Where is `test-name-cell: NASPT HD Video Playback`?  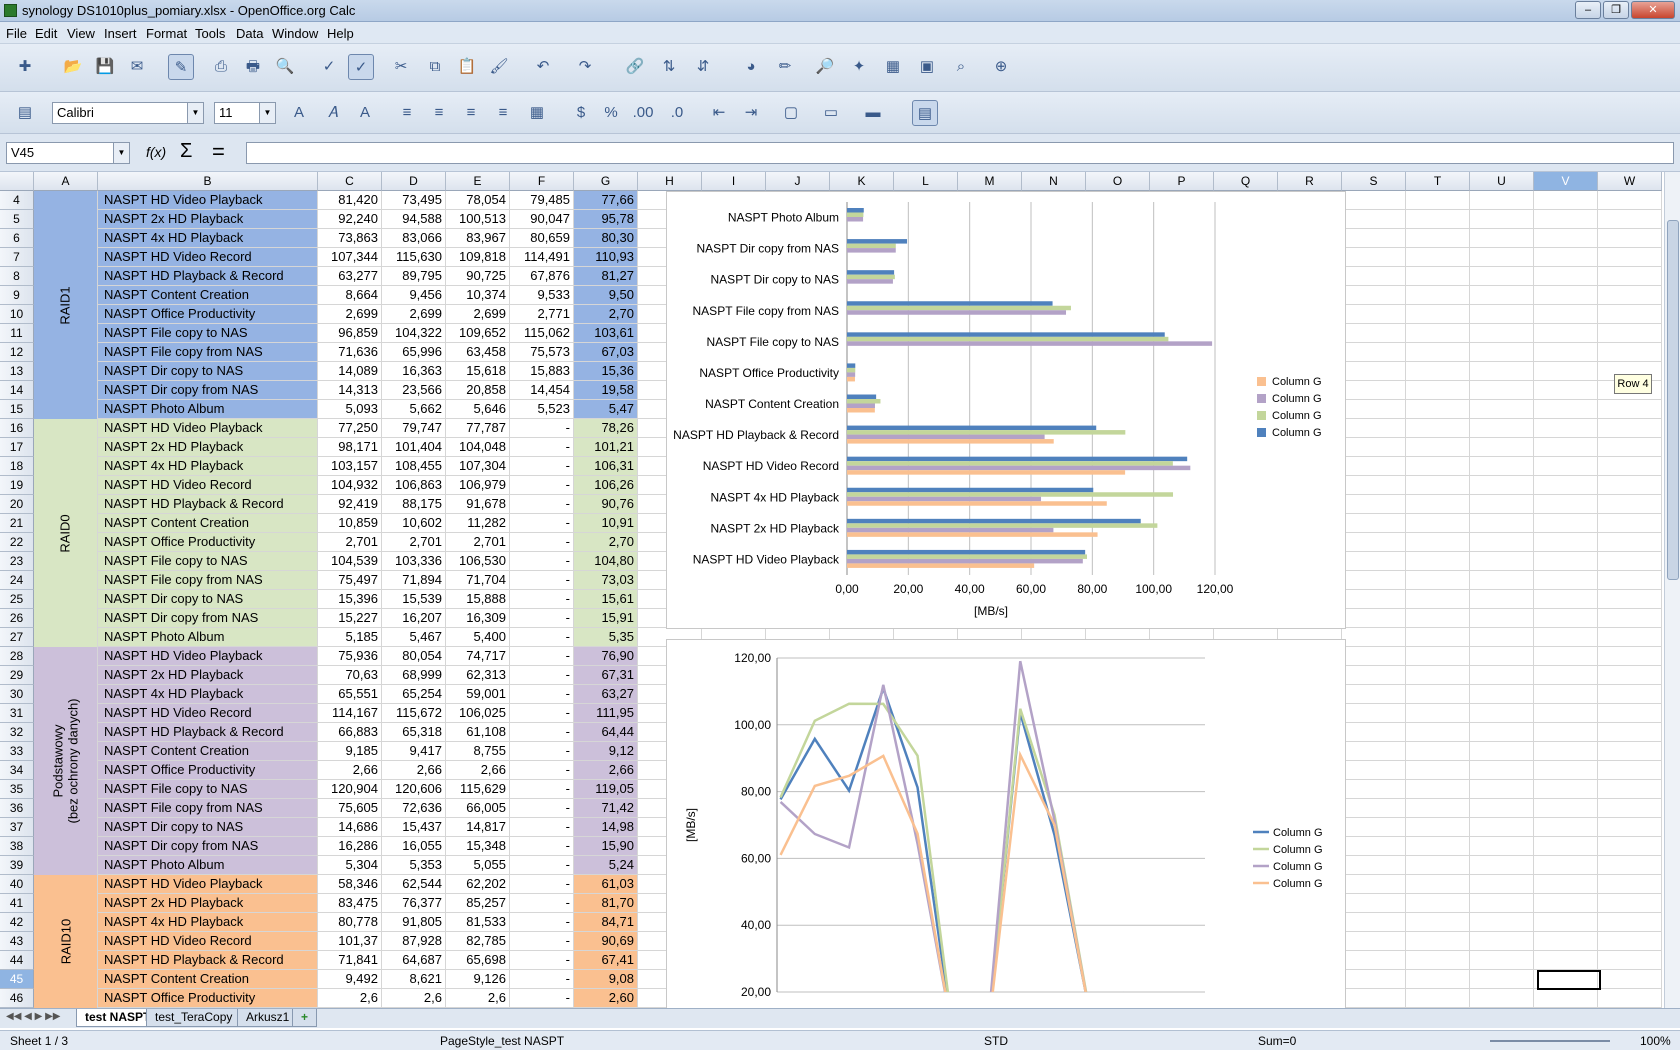 test-name-cell: NASPT HD Video Playback is located at coordinates (208, 884).